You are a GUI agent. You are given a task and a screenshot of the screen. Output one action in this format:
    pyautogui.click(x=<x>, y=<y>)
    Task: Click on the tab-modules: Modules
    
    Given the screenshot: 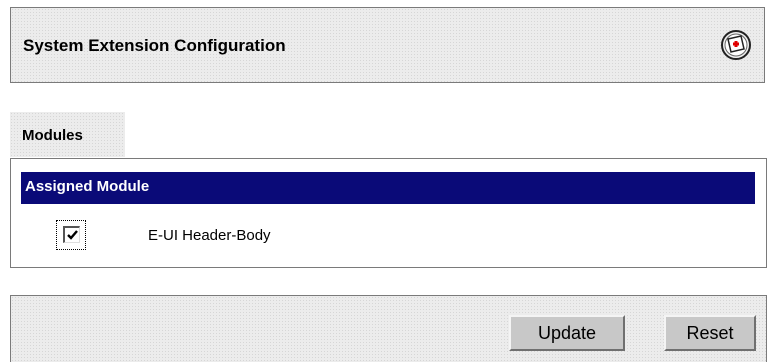 What is the action you would take?
    pyautogui.click(x=67, y=134)
    